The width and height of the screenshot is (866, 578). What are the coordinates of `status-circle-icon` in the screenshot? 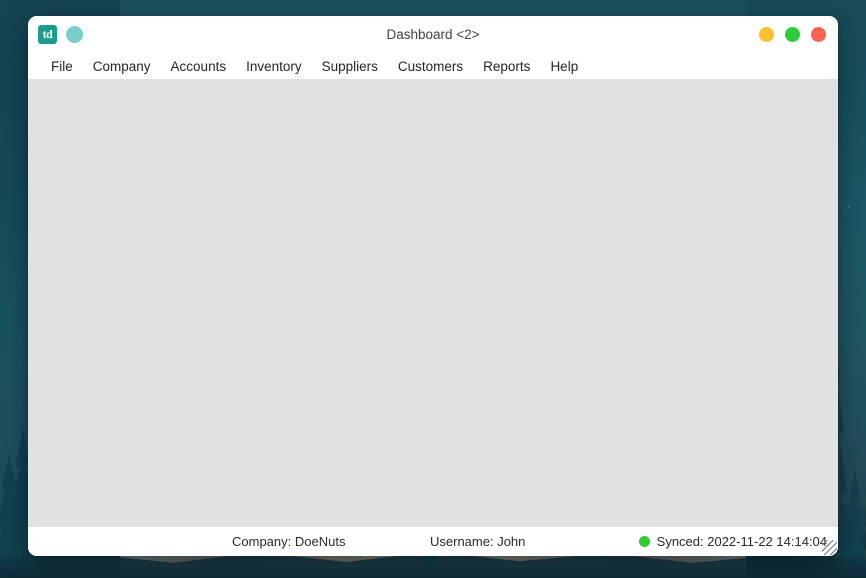 It's located at (74, 34).